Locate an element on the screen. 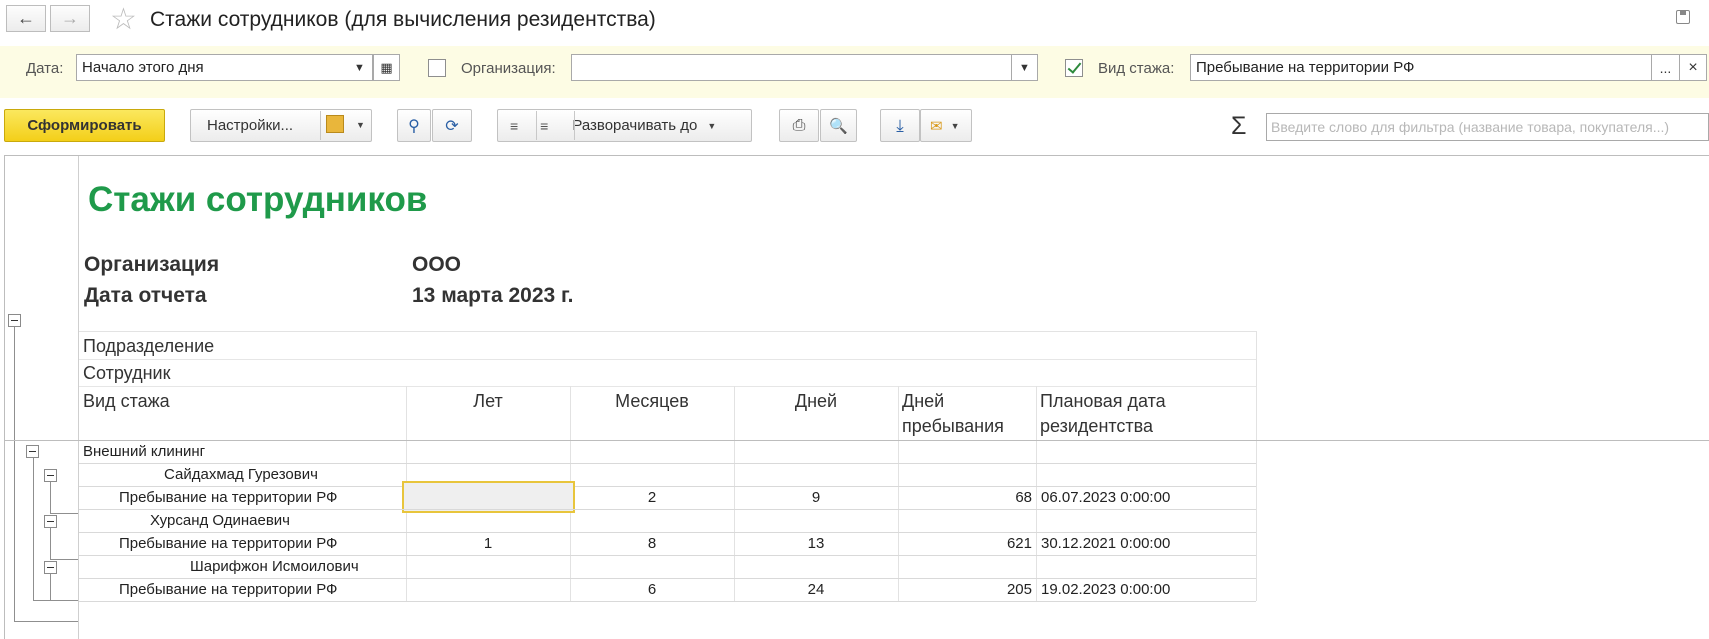  row-stay-days: 68 is located at coordinates (965, 497).